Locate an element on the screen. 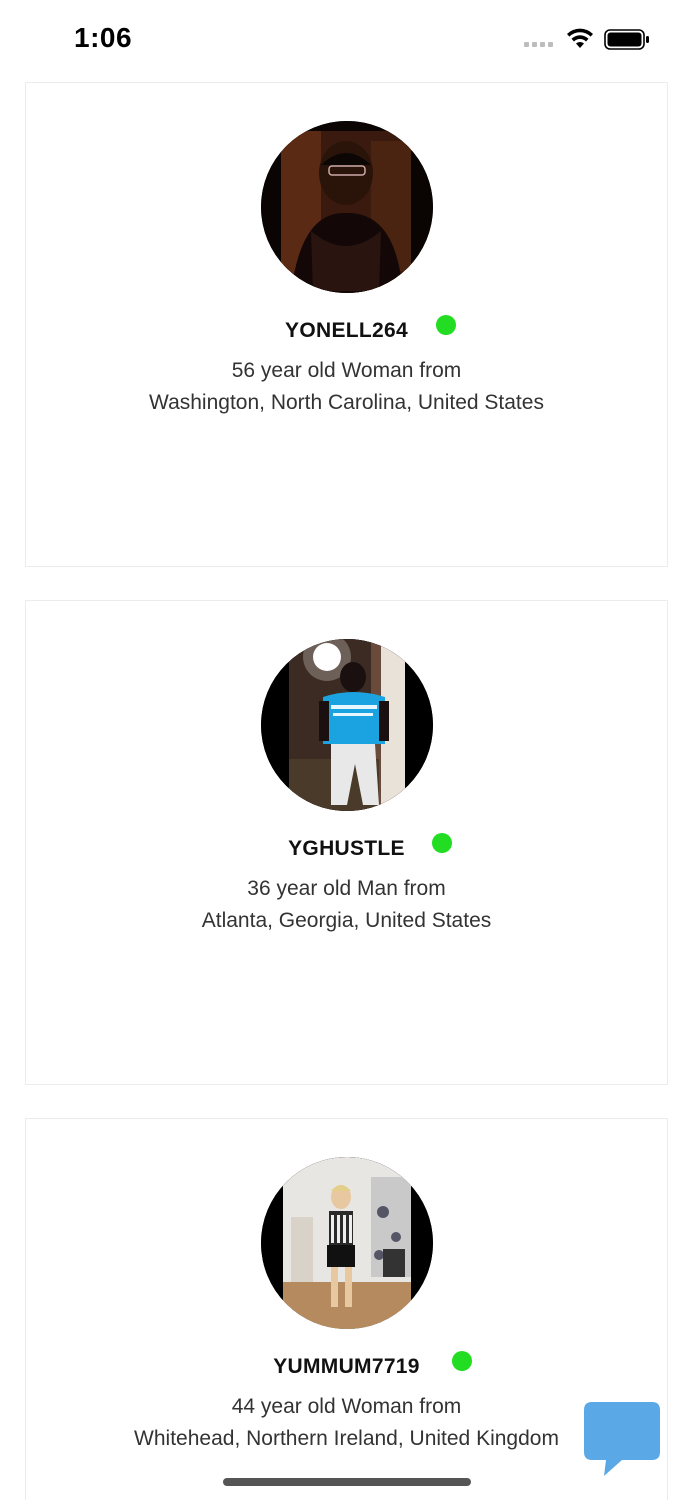 This screenshot has height=1500, width=693. username: YGHUSTLE is located at coordinates (346, 848).